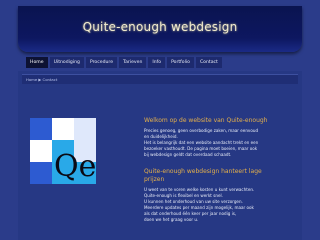 This screenshot has width=320, height=240. I want to click on logo-image: Qe, so click(63, 151).